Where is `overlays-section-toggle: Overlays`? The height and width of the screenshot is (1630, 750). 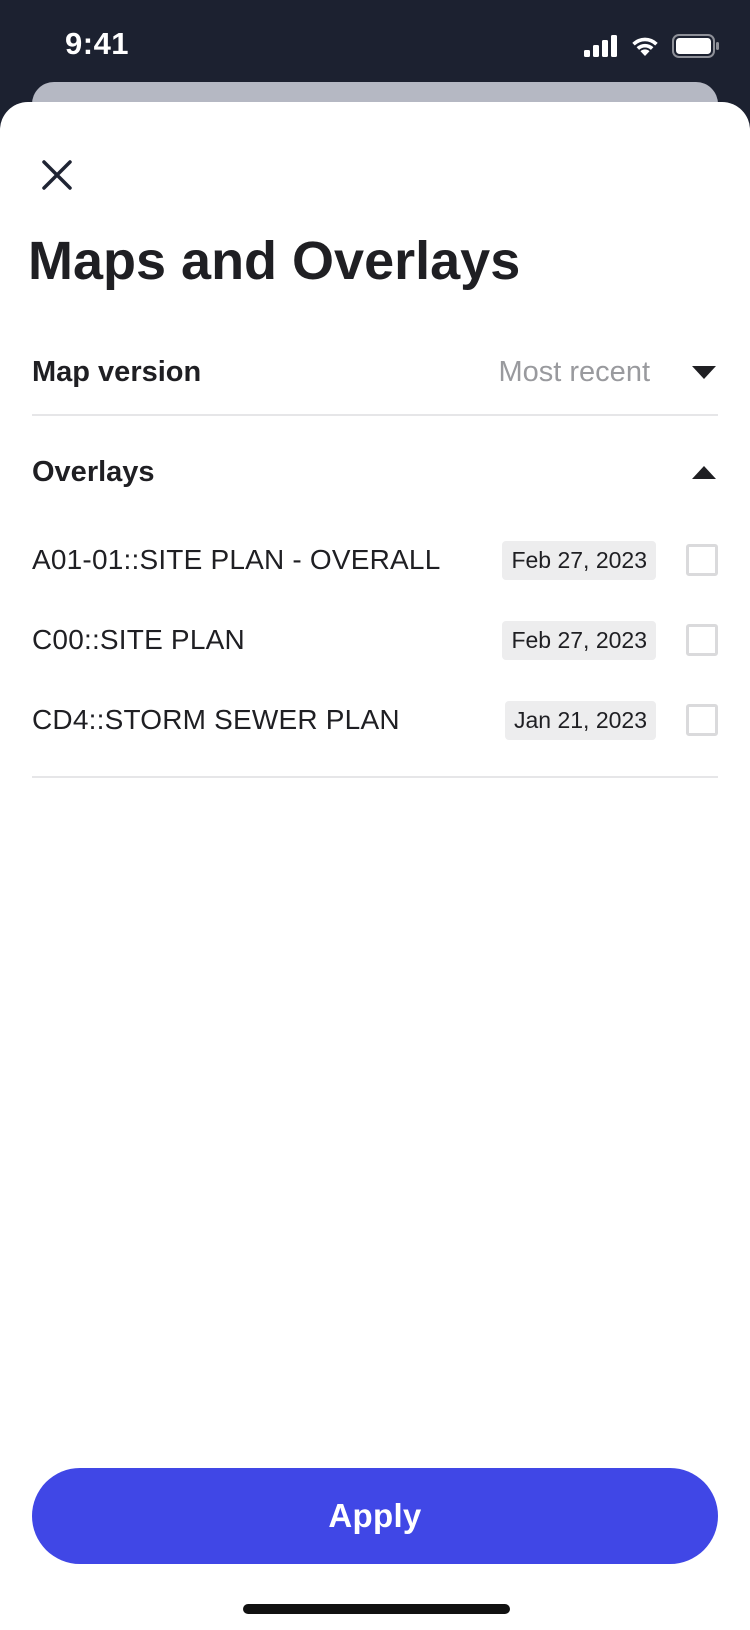 overlays-section-toggle: Overlays is located at coordinates (375, 472).